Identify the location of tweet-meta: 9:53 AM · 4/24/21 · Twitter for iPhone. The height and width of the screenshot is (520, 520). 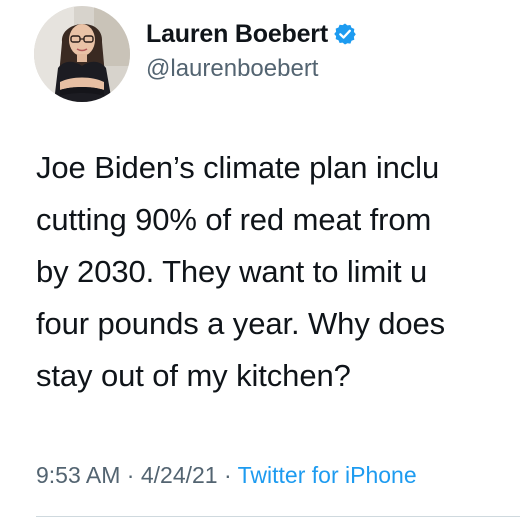
(226, 475).